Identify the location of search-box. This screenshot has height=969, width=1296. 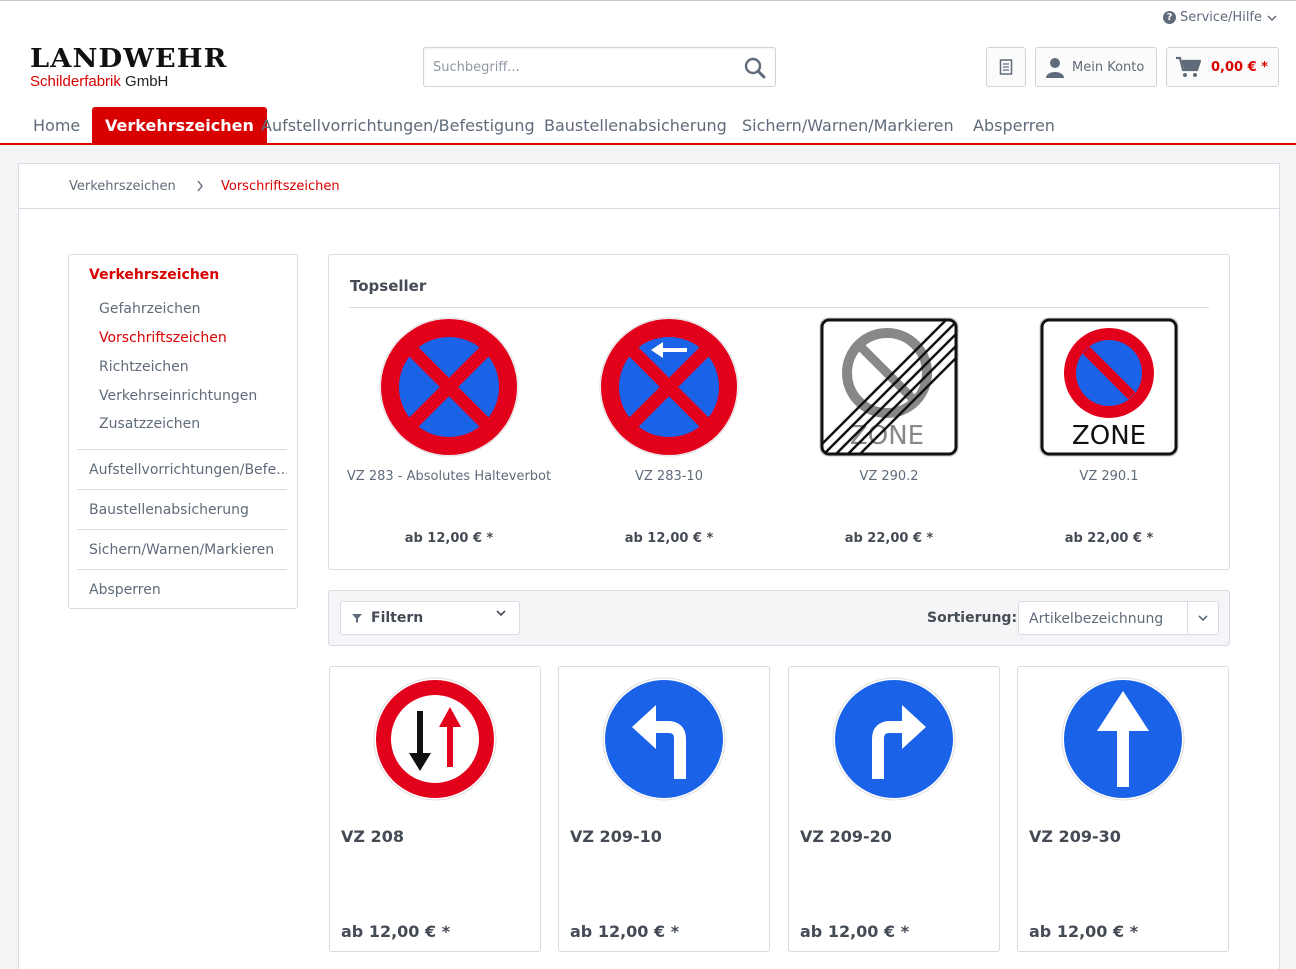
(599, 67).